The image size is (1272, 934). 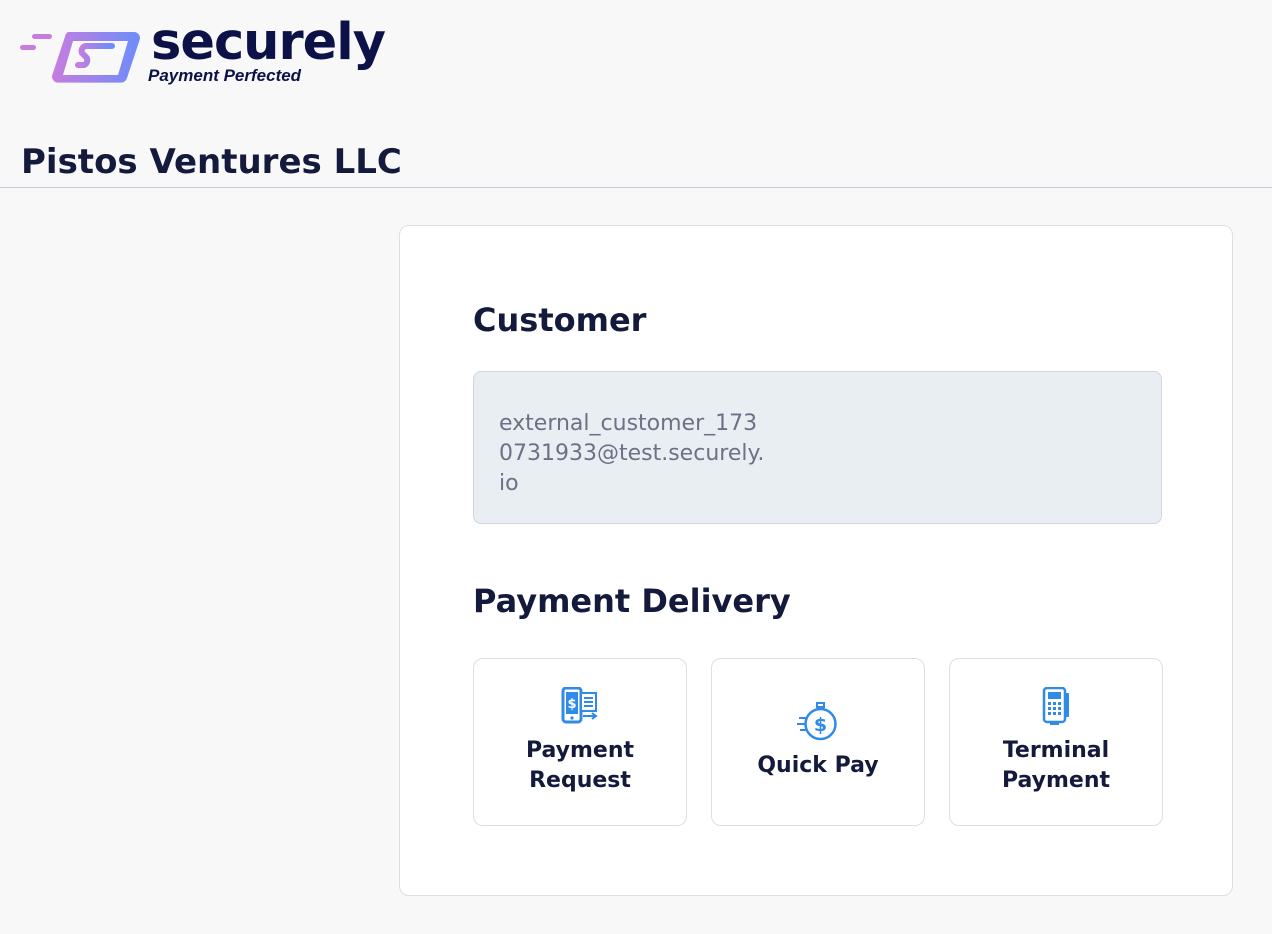 What do you see at coordinates (580, 750) in the screenshot?
I see `payment-request-label-line1: Payment` at bounding box center [580, 750].